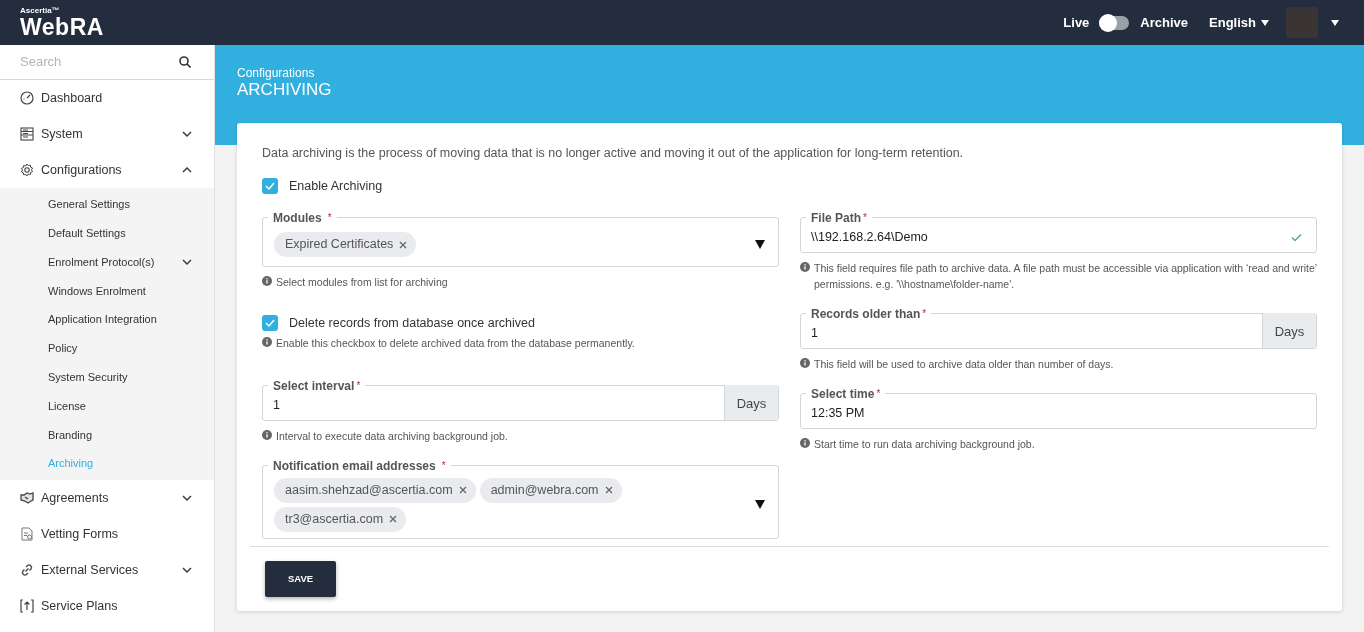  What do you see at coordinates (297, 217) in the screenshot?
I see `field-label: Modules` at bounding box center [297, 217].